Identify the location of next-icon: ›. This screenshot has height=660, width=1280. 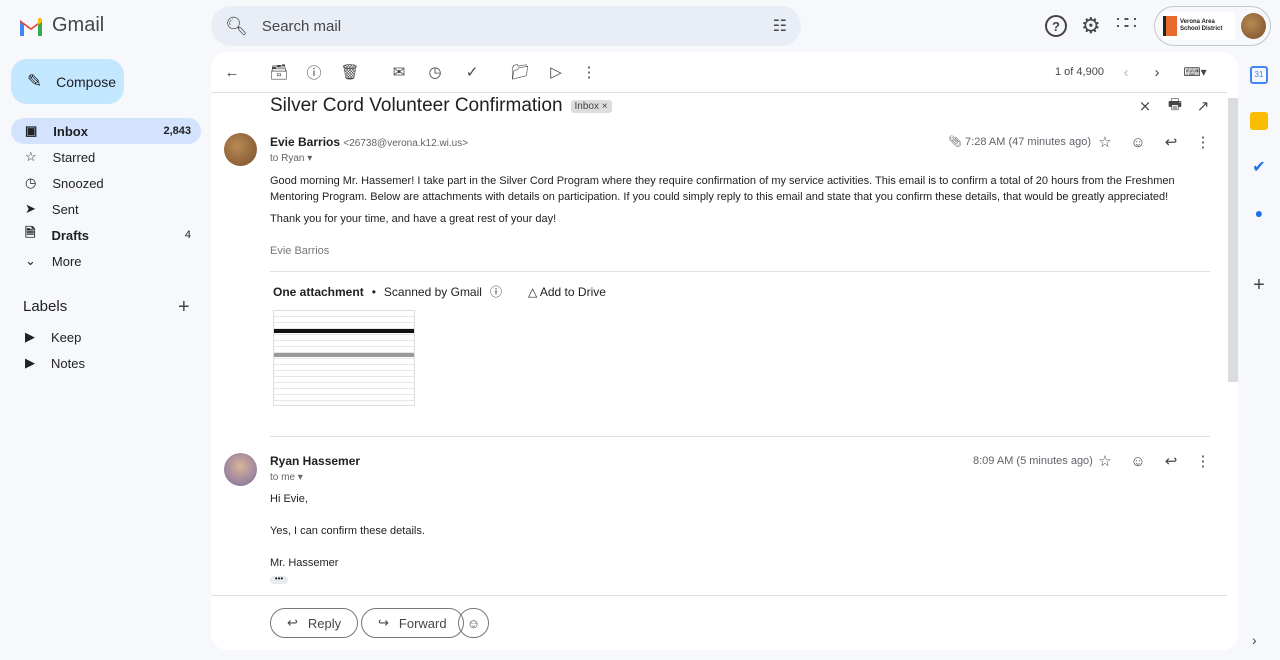
(1157, 72).